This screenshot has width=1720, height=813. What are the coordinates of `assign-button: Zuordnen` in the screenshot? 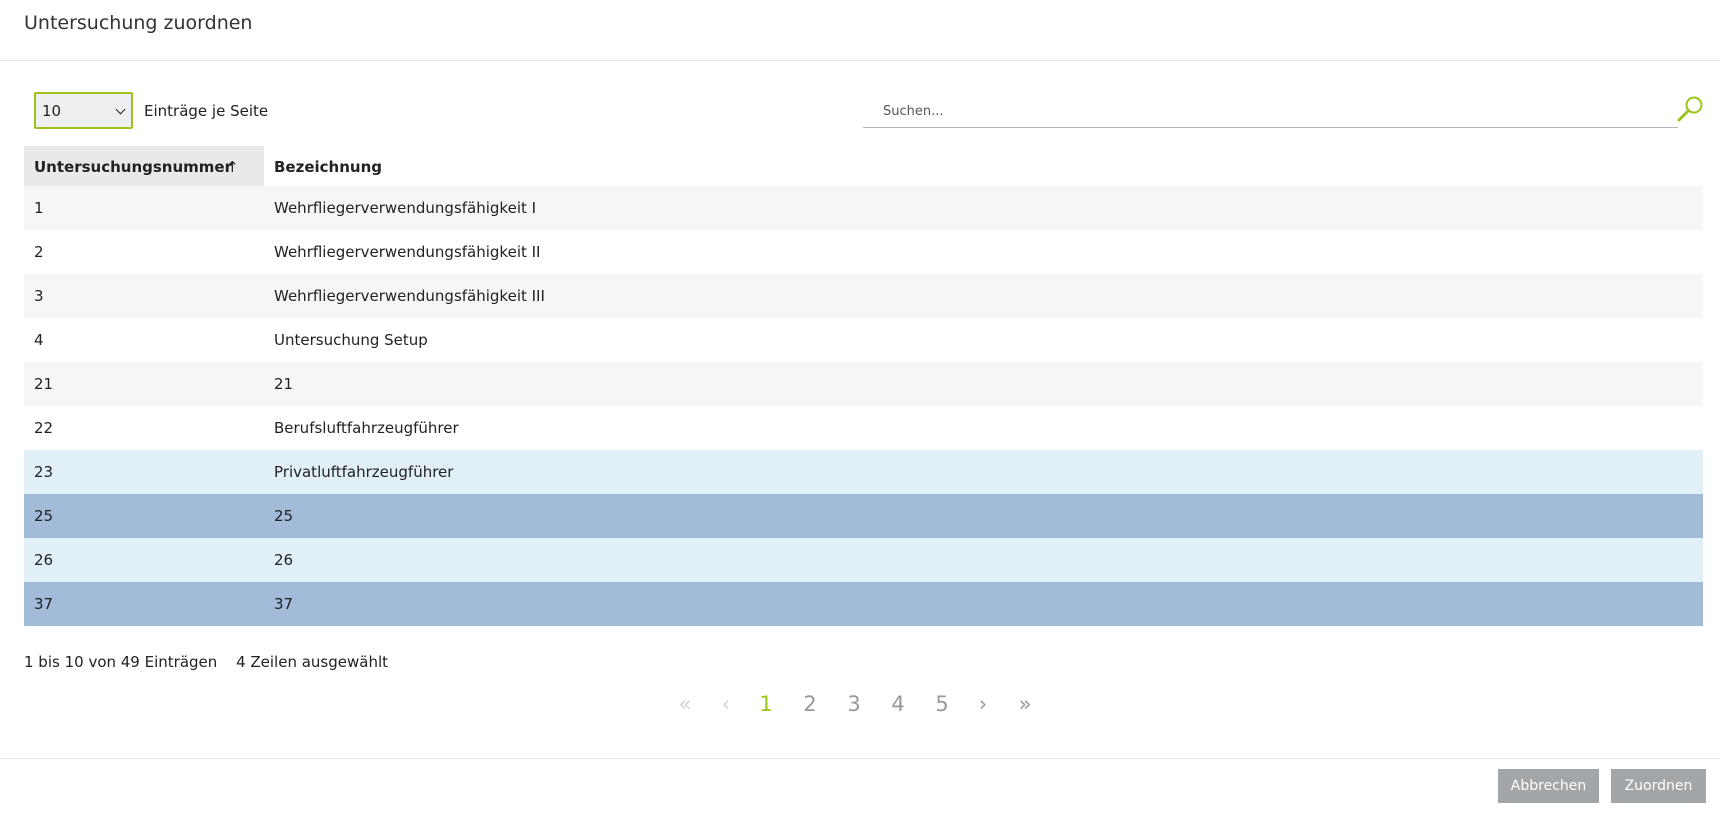 It's located at (1658, 786).